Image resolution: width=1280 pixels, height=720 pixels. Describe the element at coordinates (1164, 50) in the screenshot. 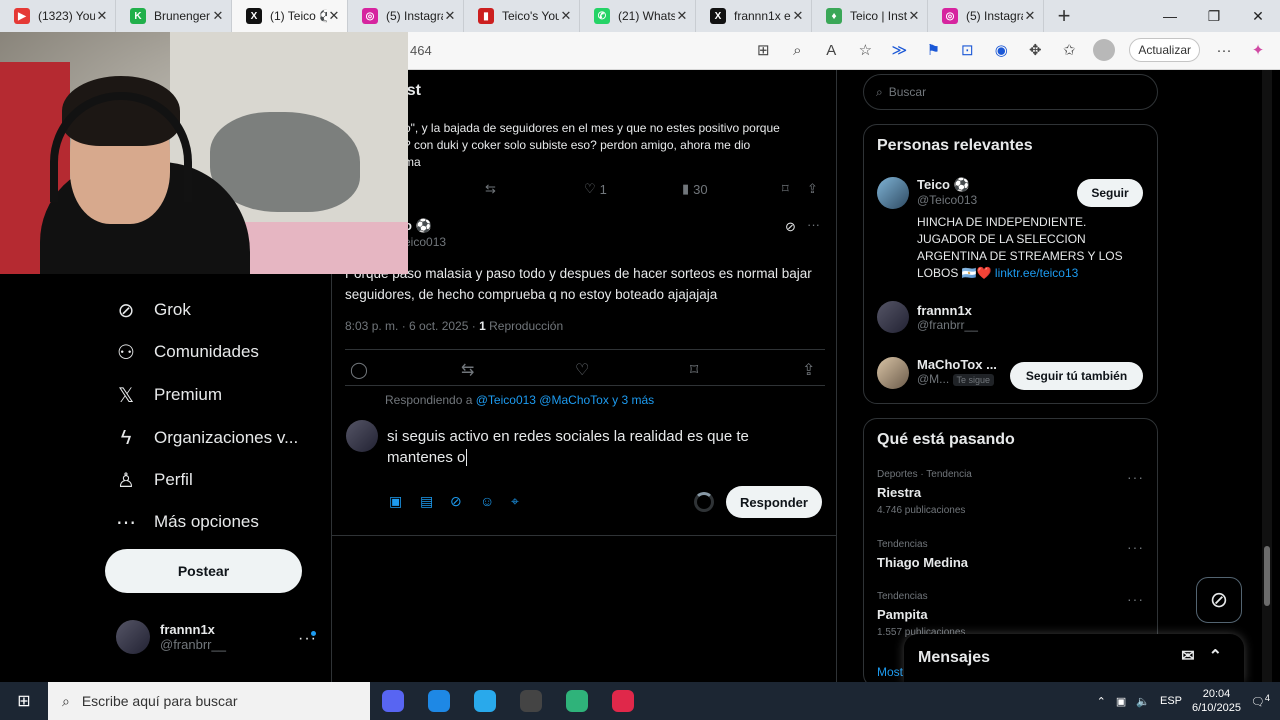

I see `update-button: Actualizar` at that location.